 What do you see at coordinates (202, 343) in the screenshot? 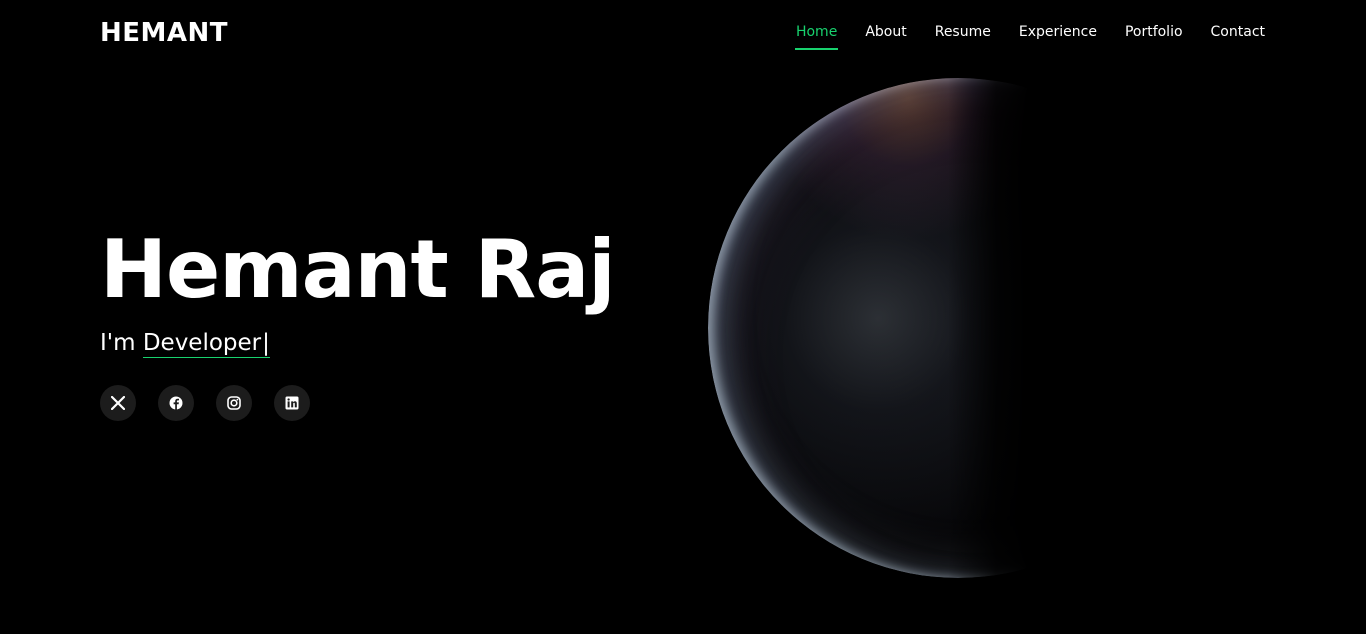
I see `typed-role-text: Developer` at bounding box center [202, 343].